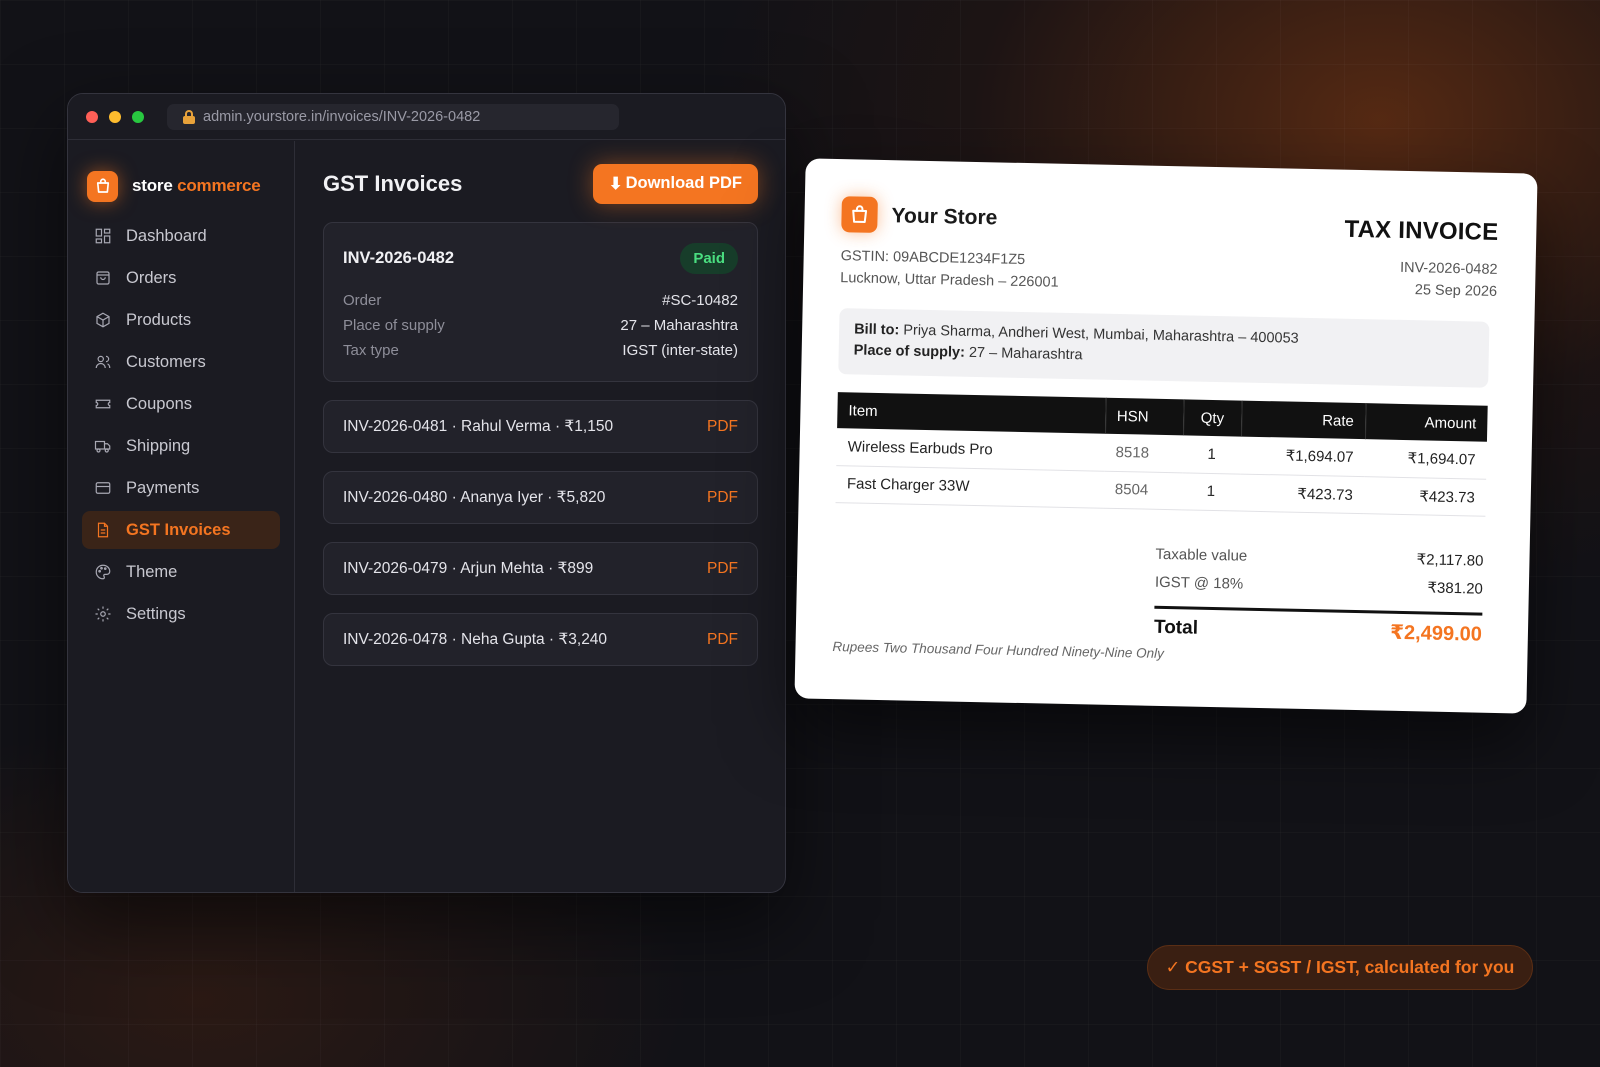 The image size is (1600, 1067). I want to click on sidebar-item-label: Customers, so click(166, 361).